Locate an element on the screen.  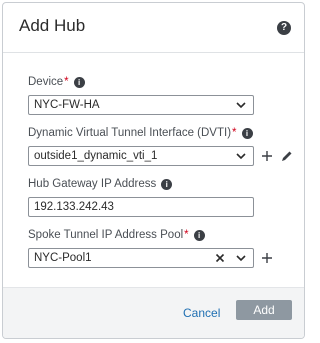
device-value: NYC-FW-HA is located at coordinates (67, 105).